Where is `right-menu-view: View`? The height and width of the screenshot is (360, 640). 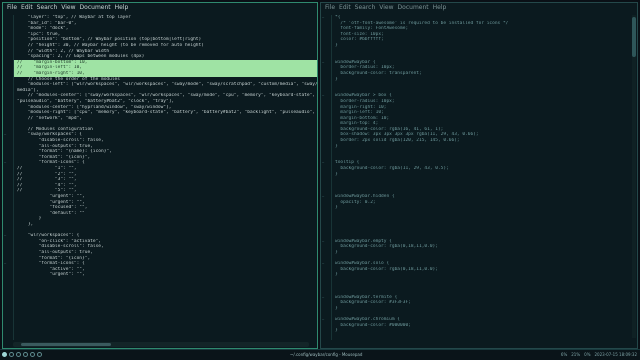
right-menu-view: View is located at coordinates (386, 9).